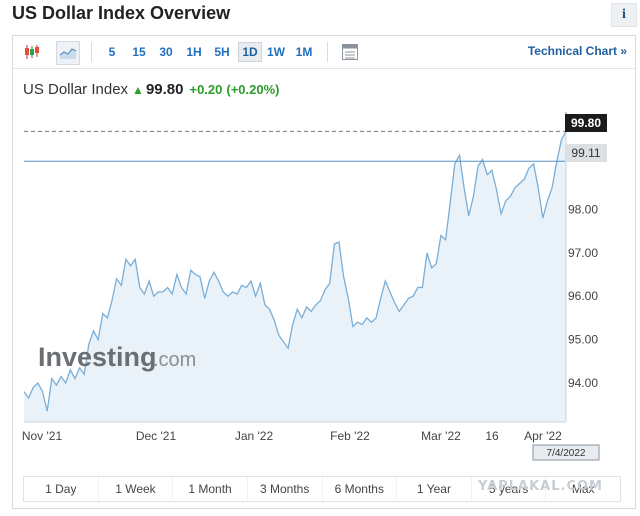 The height and width of the screenshot is (516, 640). What do you see at coordinates (540, 486) in the screenshot?
I see `site-watermark: YAPLAKAL.COM` at bounding box center [540, 486].